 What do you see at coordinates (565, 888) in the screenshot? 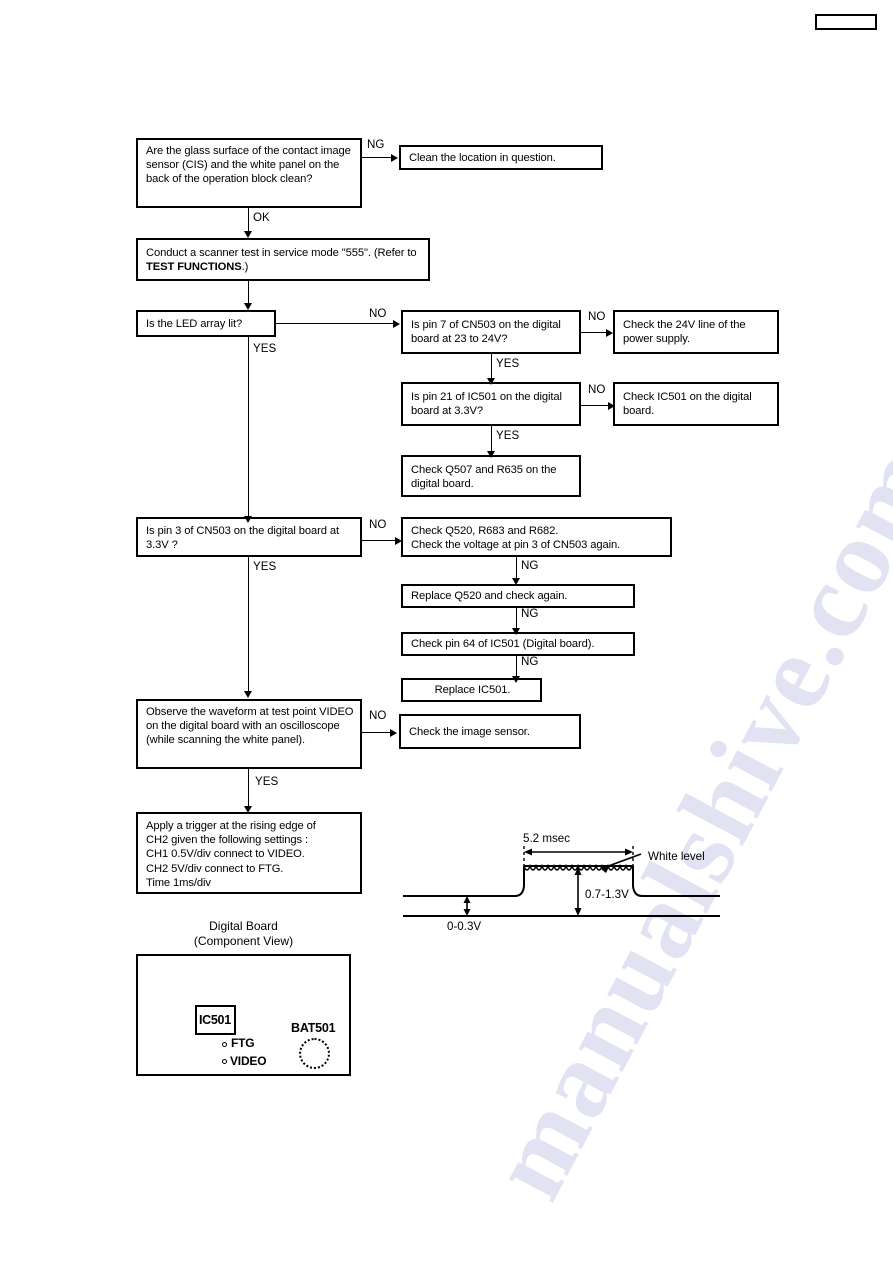
I see `waveform-diagram: 5.2 msec White level 0.7-1.3V 0-0.3V` at bounding box center [565, 888].